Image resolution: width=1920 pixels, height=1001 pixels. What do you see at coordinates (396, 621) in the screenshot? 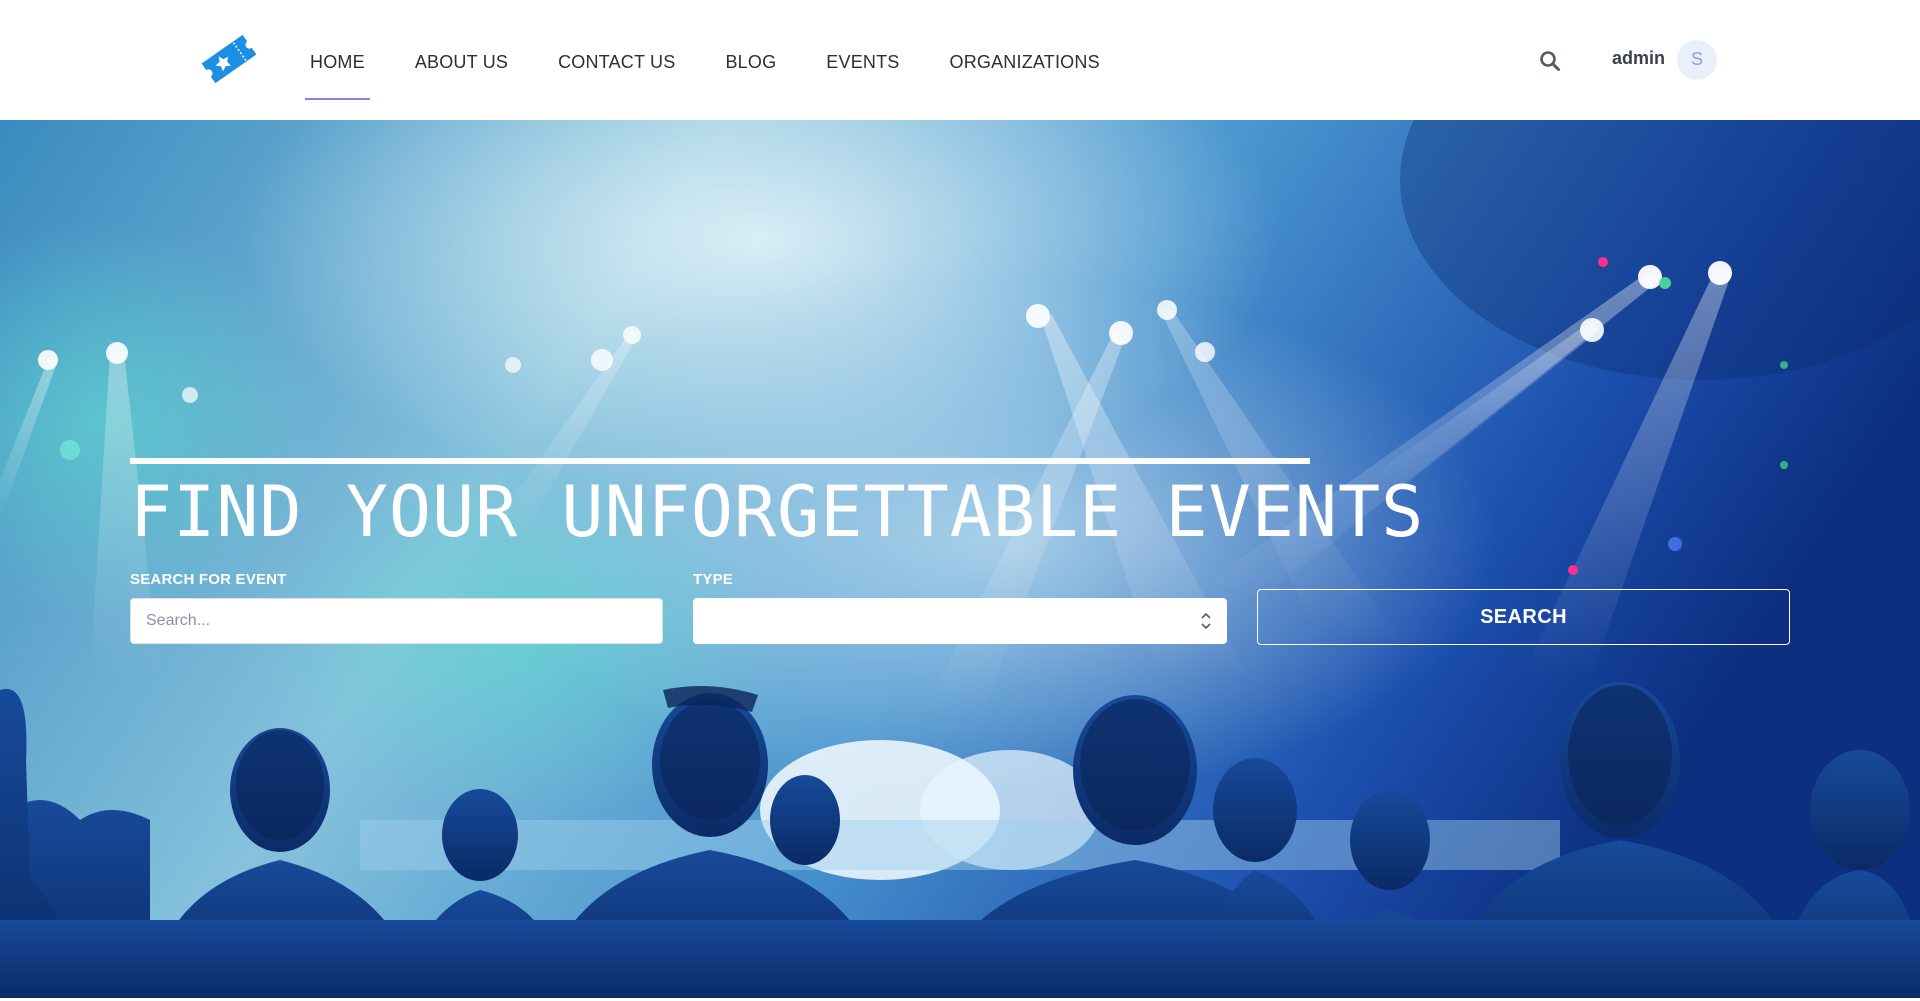
I see `search-input` at bounding box center [396, 621].